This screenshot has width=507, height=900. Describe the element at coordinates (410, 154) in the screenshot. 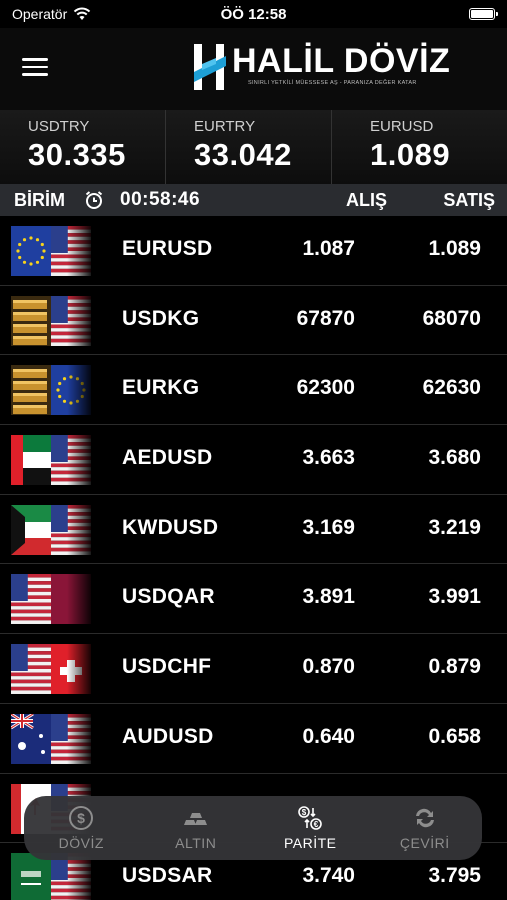

I see `ticker-value: 1.089` at that location.